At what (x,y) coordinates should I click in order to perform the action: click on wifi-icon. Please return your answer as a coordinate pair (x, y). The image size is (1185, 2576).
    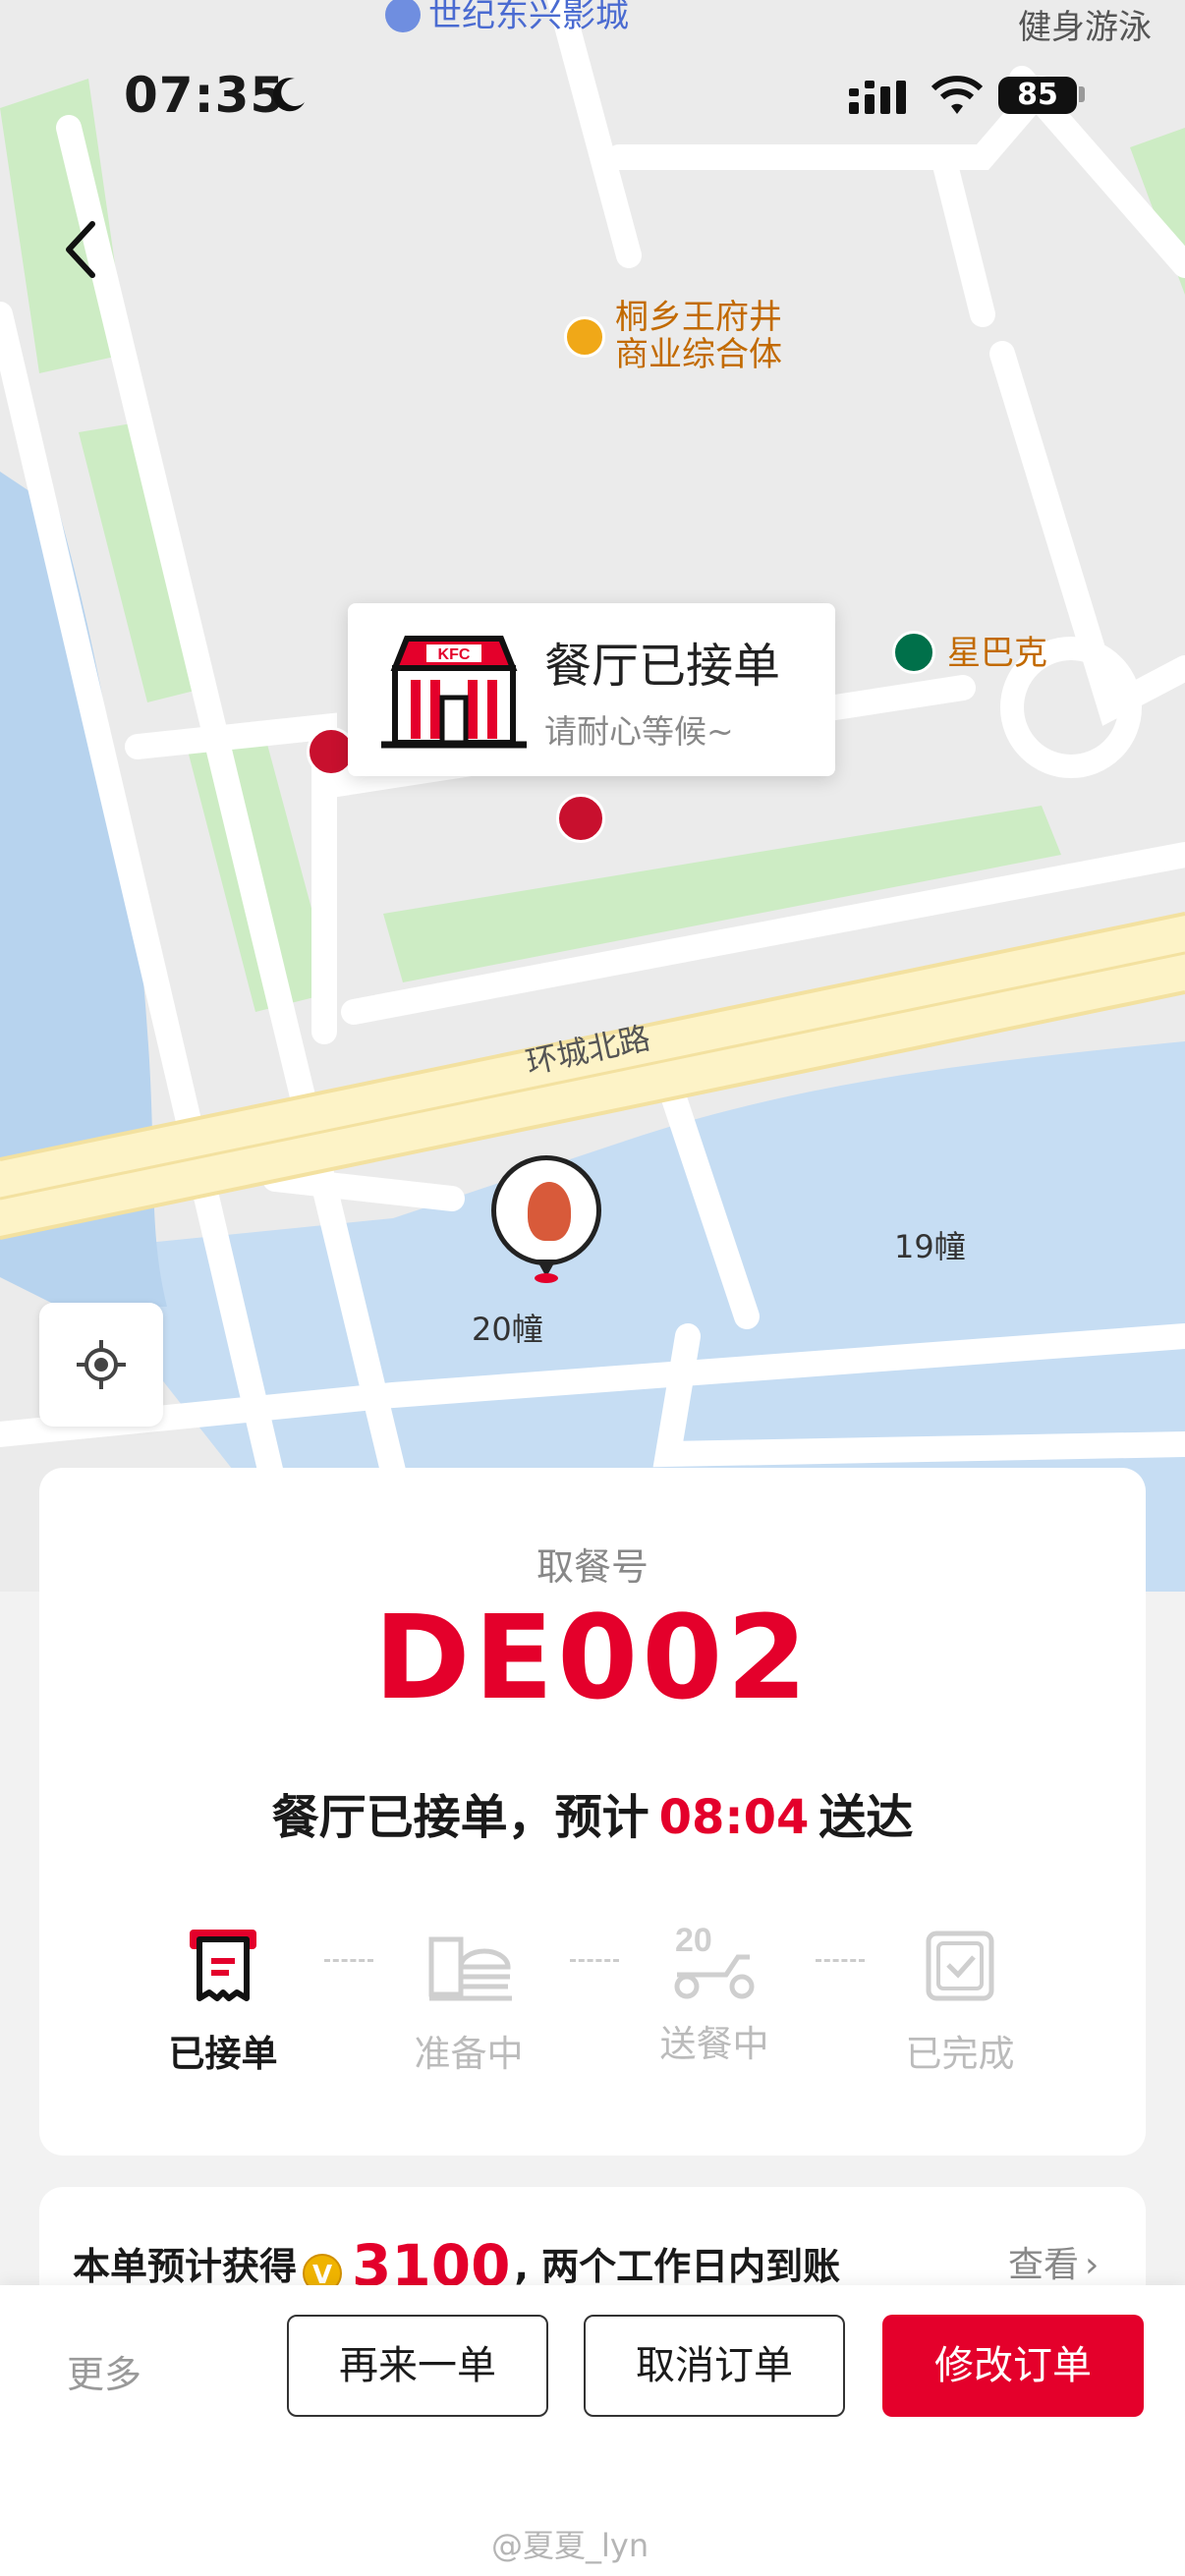
    Looking at the image, I should click on (958, 95).